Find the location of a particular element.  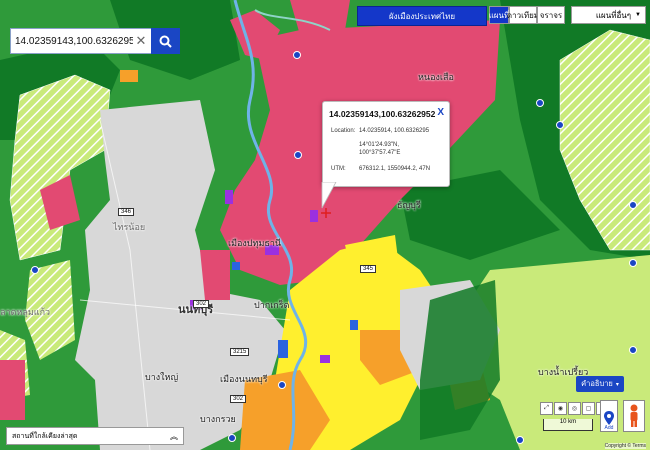

map-label-pathum-thani: เมืองปทุมธานี is located at coordinates (255, 243).